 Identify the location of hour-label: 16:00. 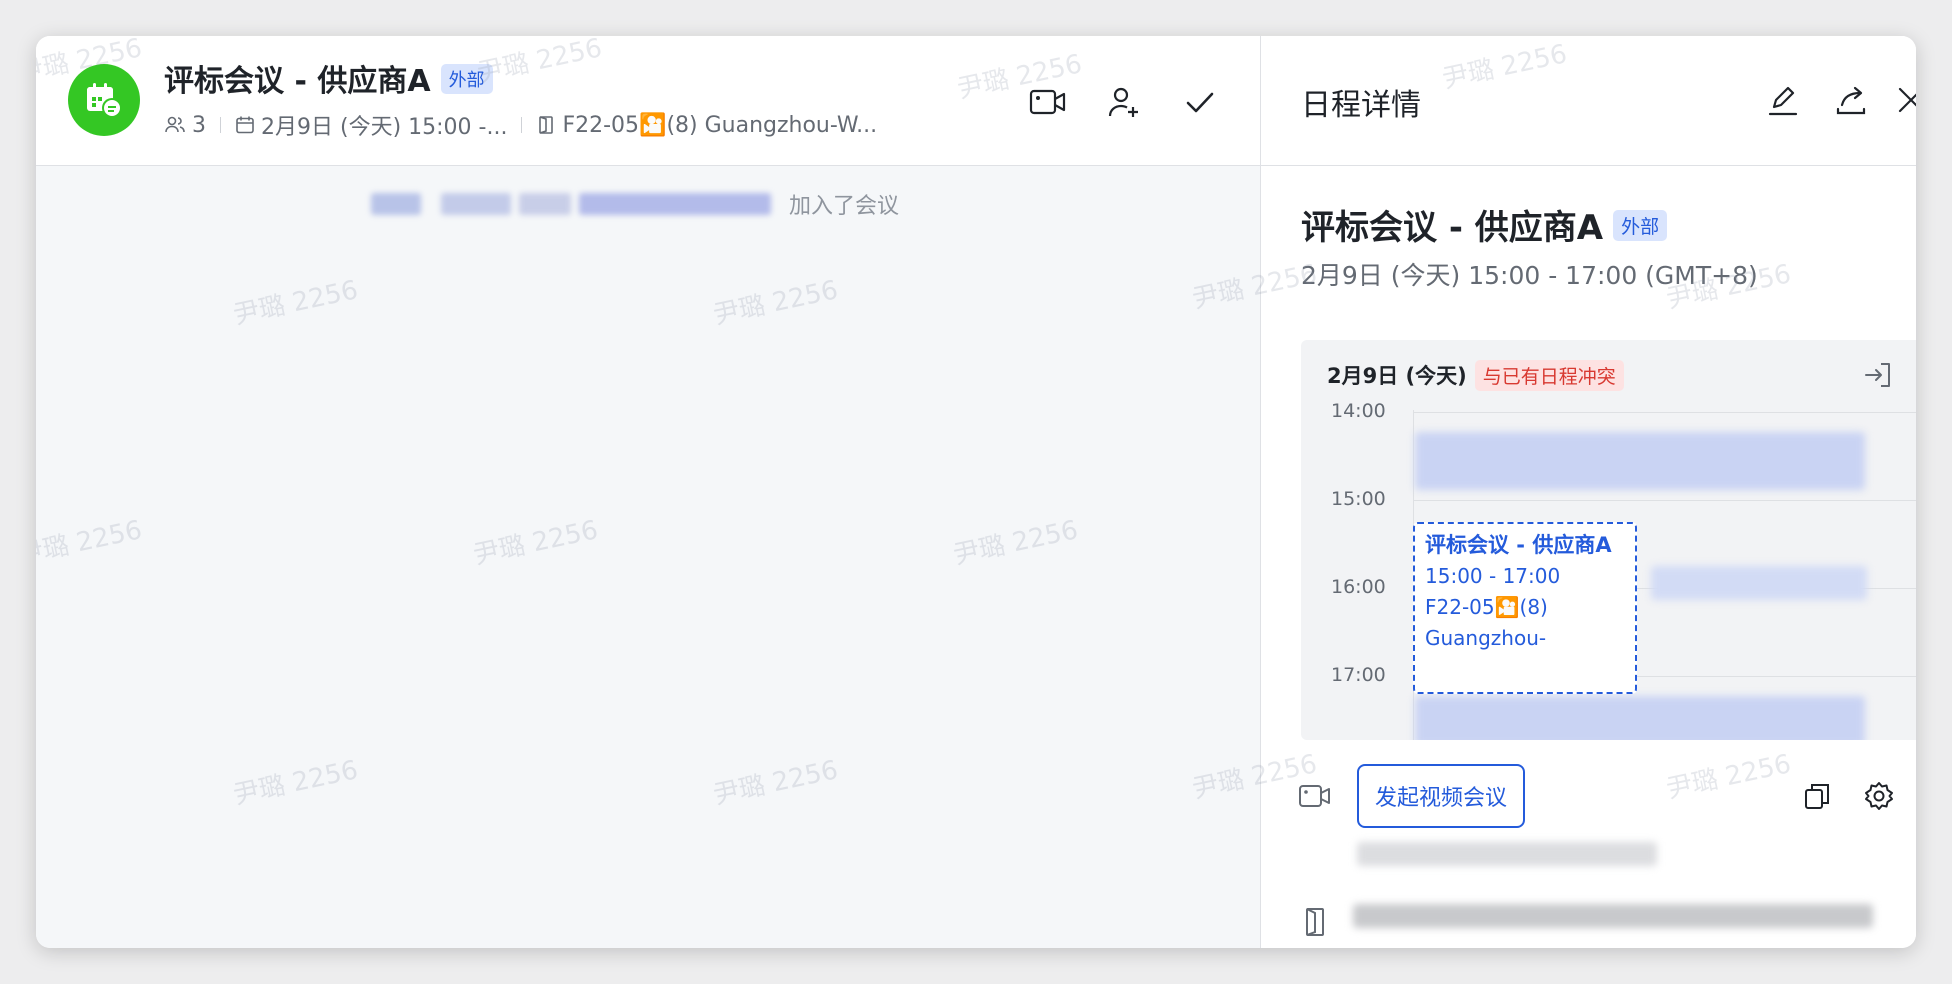
(1358, 587).